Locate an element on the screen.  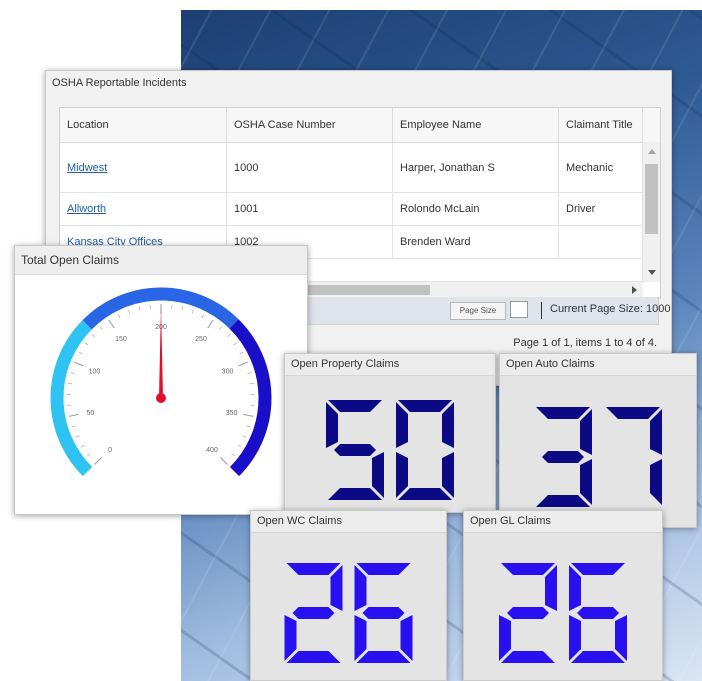
gauge-tick-label: 300 is located at coordinates (228, 371).